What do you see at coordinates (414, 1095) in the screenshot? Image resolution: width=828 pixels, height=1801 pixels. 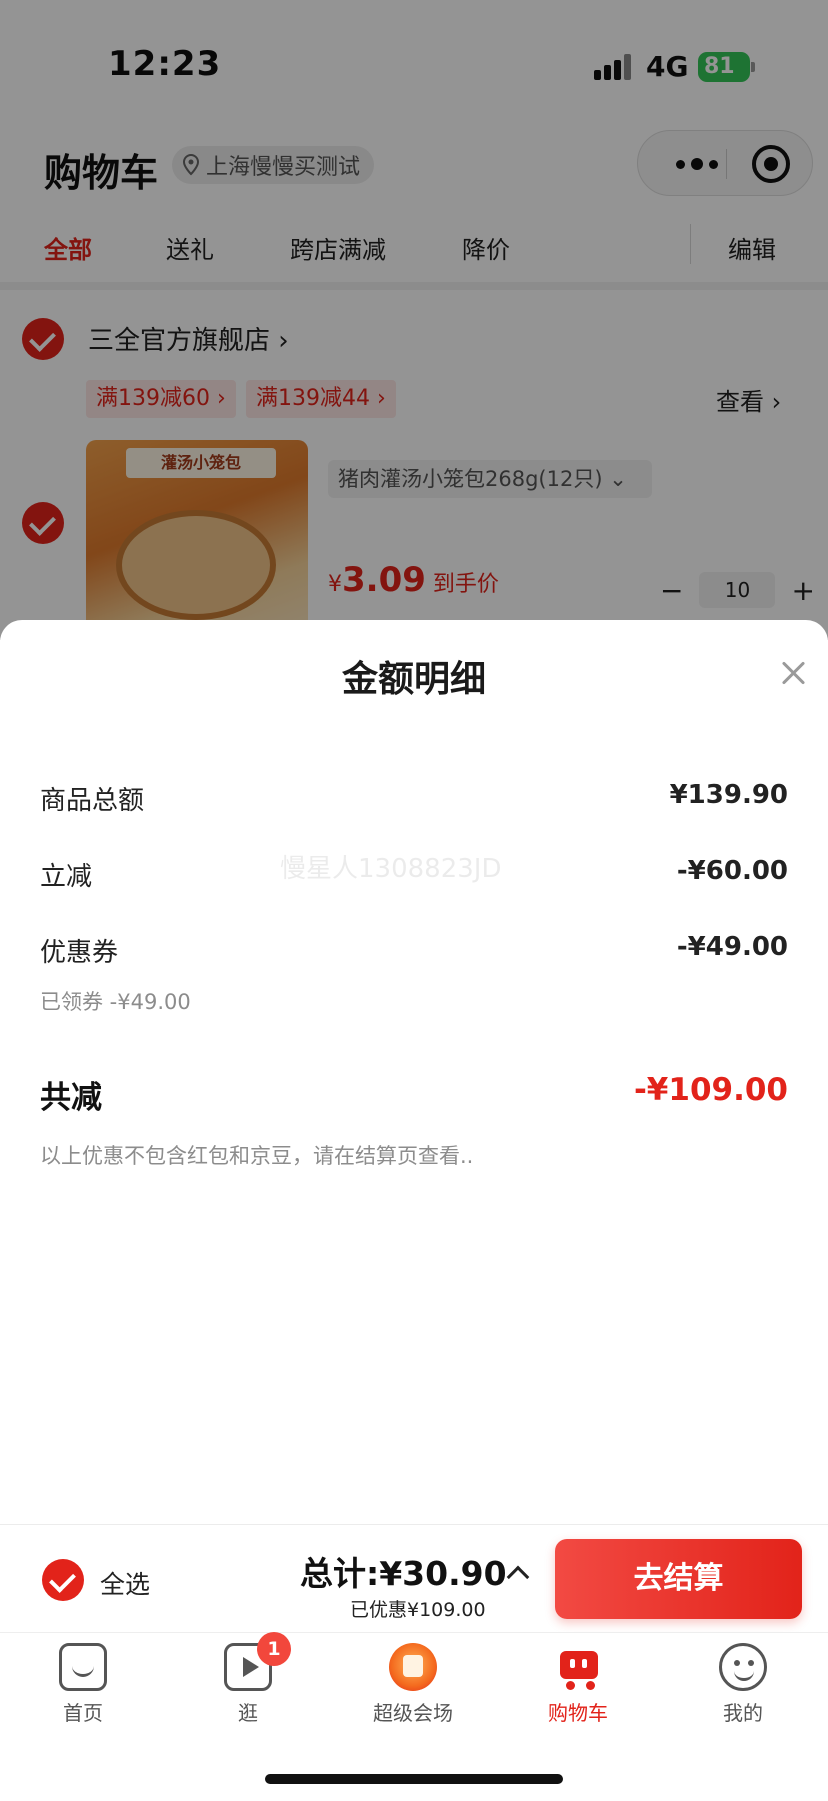 I see `total-discount-row: 共减 -¥109.00` at bounding box center [414, 1095].